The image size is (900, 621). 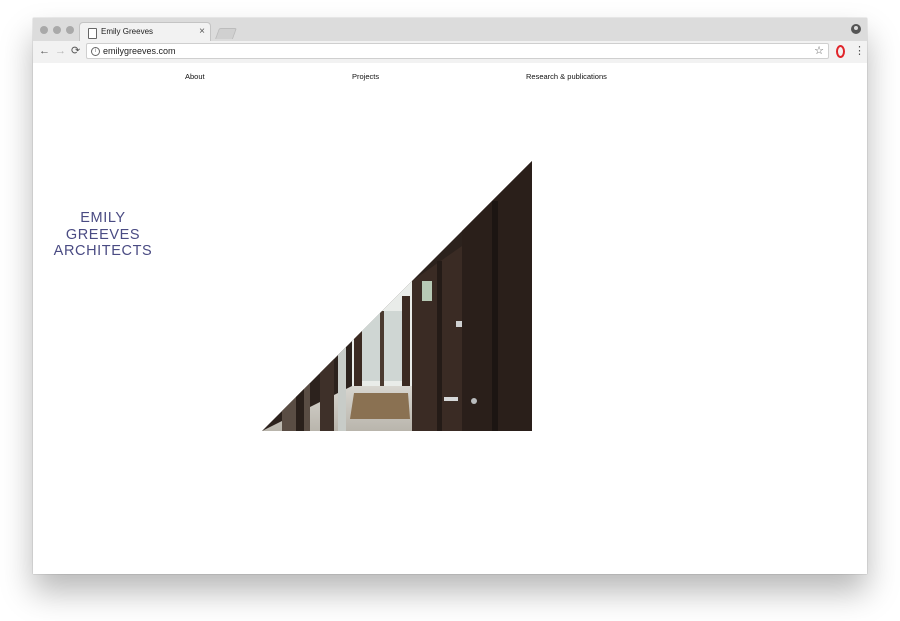 What do you see at coordinates (44, 51) in the screenshot?
I see `back-arrow-icon: ←` at bounding box center [44, 51].